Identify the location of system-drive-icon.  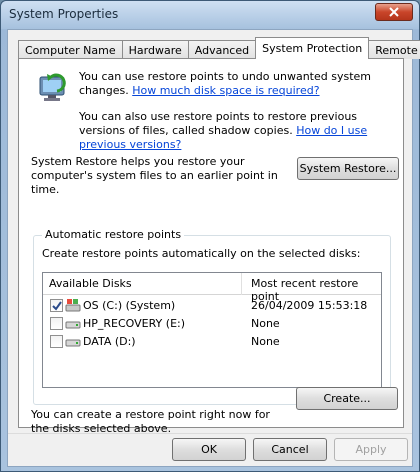
(73, 305).